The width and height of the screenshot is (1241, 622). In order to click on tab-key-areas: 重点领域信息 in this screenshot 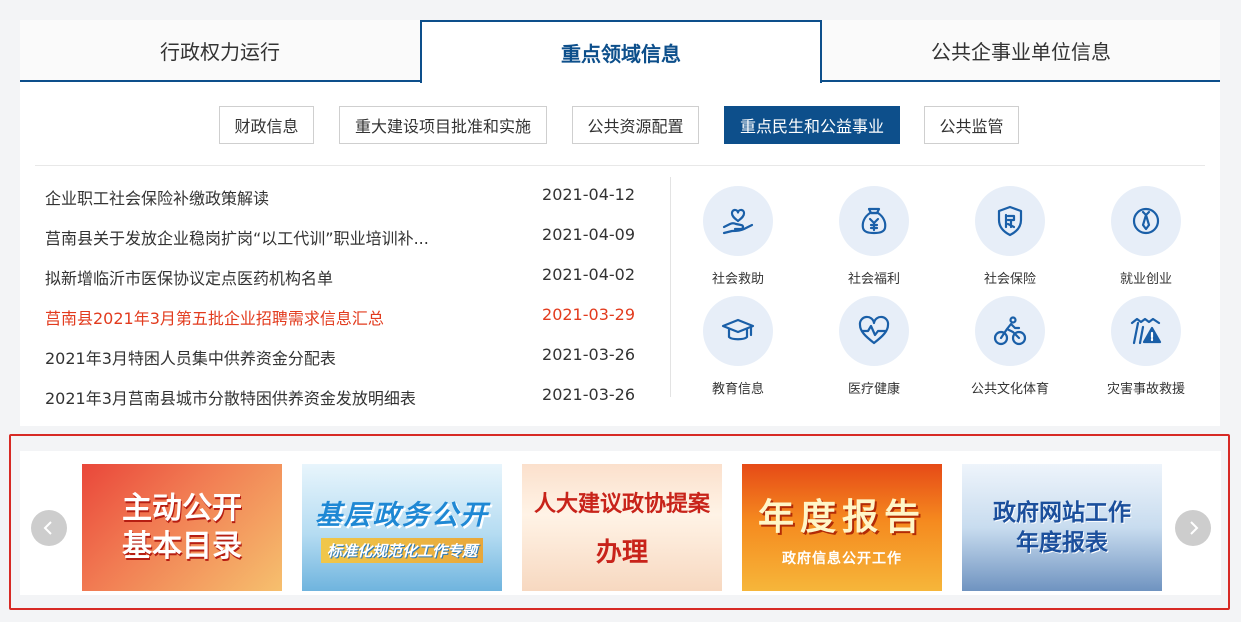, I will do `click(621, 51)`.